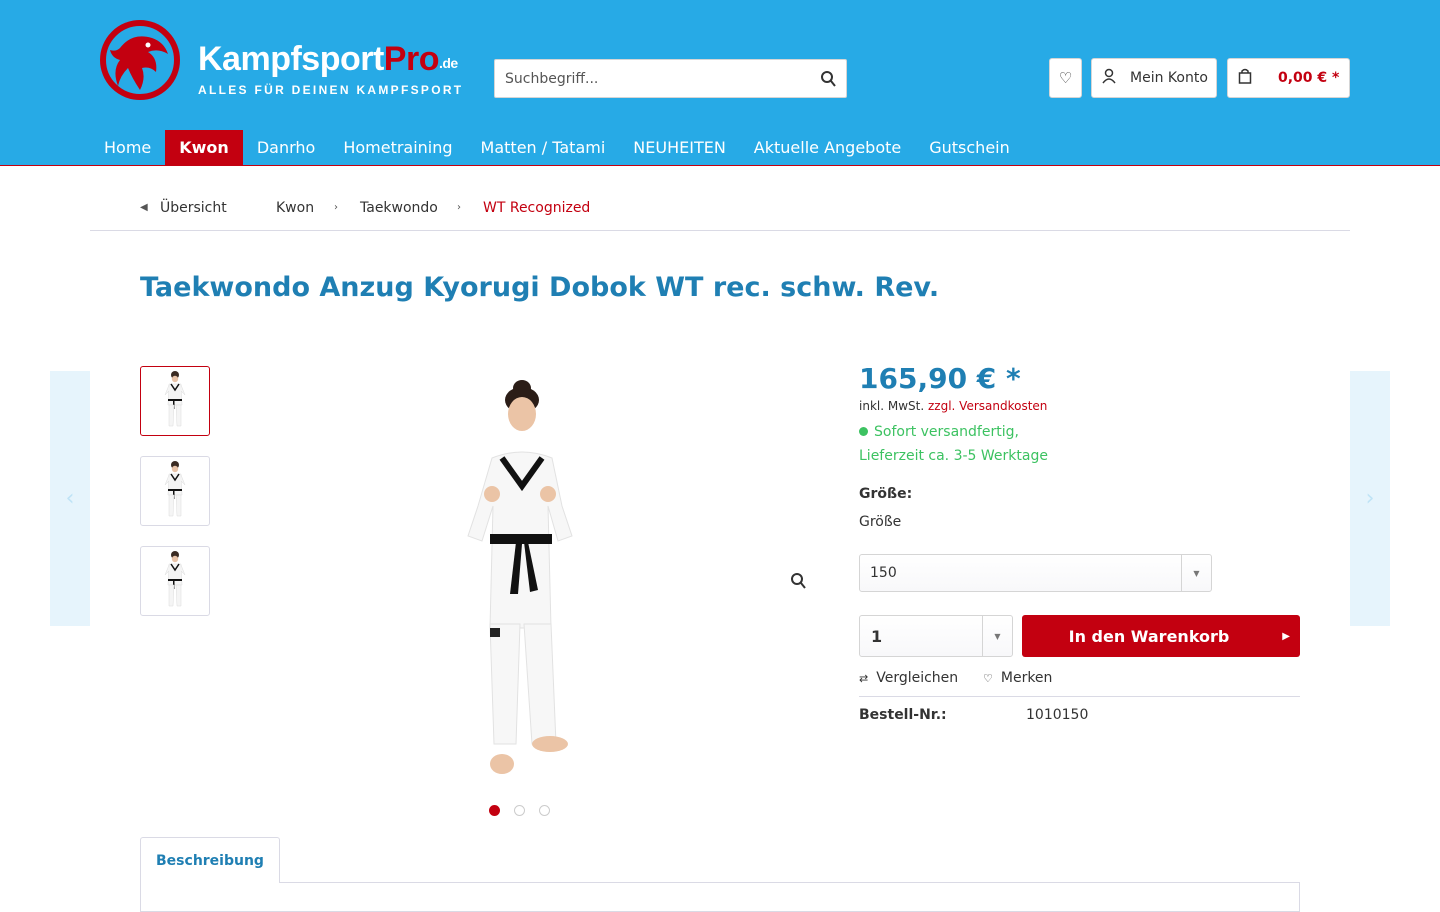 Image resolution: width=1440 pixels, height=912 pixels. What do you see at coordinates (940, 378) in the screenshot?
I see `product-price: 165,90 € *` at bounding box center [940, 378].